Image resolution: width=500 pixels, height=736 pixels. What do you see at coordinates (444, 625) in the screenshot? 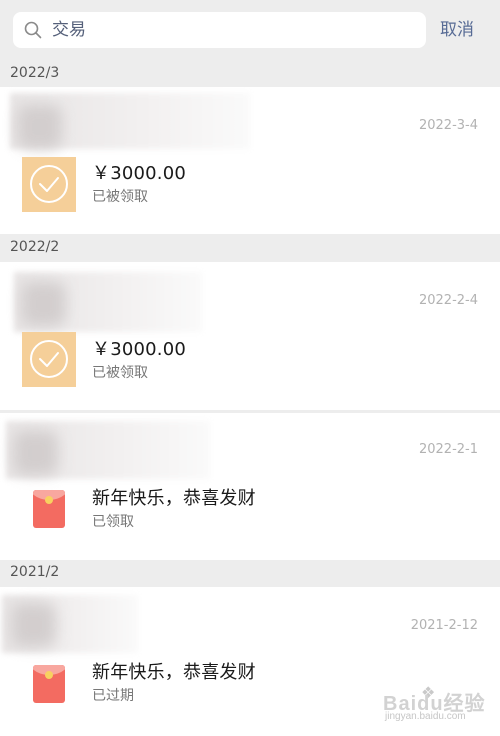
I see `item-date: 2021-2-12` at bounding box center [444, 625].